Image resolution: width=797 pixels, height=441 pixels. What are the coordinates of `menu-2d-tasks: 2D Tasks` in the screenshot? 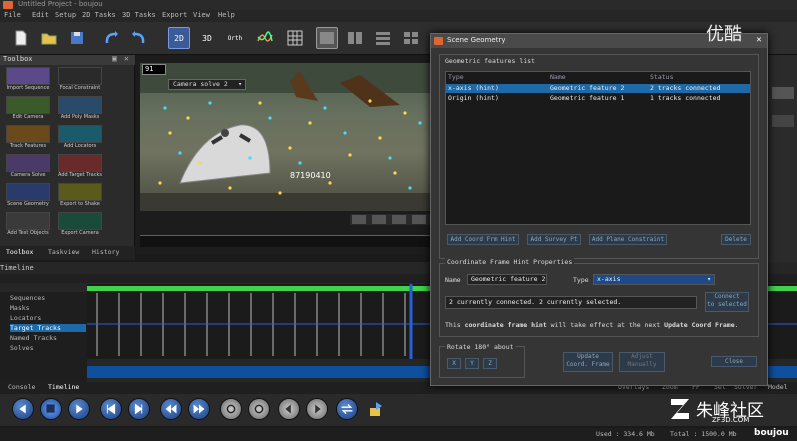 It's located at (99, 15).